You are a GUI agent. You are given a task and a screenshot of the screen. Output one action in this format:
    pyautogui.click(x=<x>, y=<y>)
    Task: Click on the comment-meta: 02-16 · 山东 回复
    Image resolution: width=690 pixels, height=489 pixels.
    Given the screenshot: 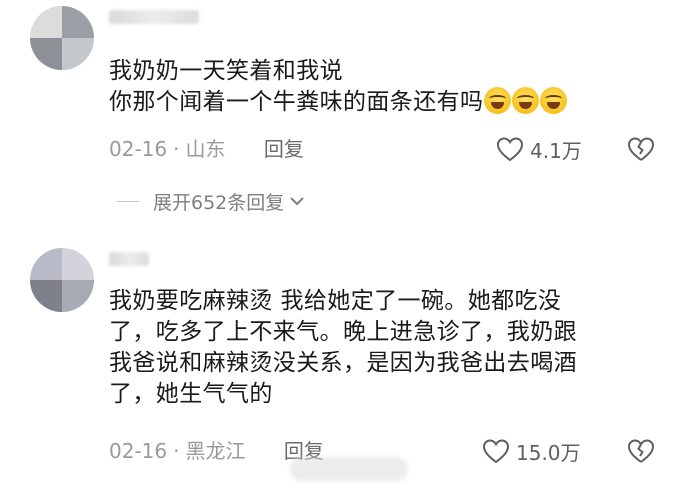 What is the action you would take?
    pyautogui.click(x=206, y=149)
    